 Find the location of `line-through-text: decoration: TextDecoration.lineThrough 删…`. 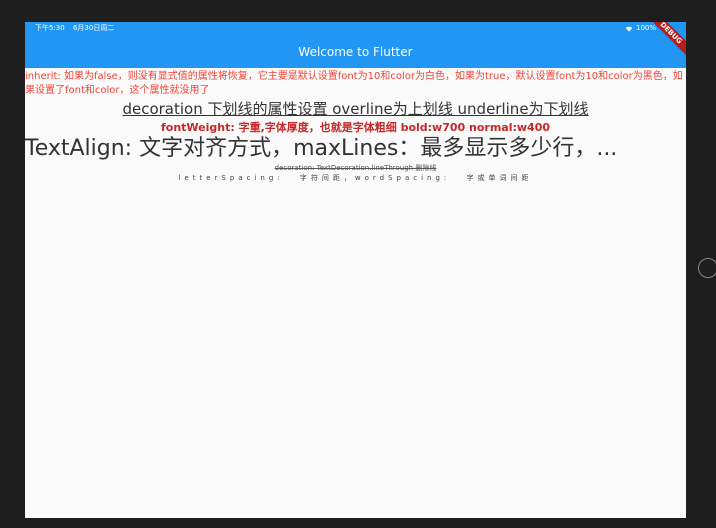

line-through-text: decoration: TextDecoration.lineThrough 删… is located at coordinates (355, 168).